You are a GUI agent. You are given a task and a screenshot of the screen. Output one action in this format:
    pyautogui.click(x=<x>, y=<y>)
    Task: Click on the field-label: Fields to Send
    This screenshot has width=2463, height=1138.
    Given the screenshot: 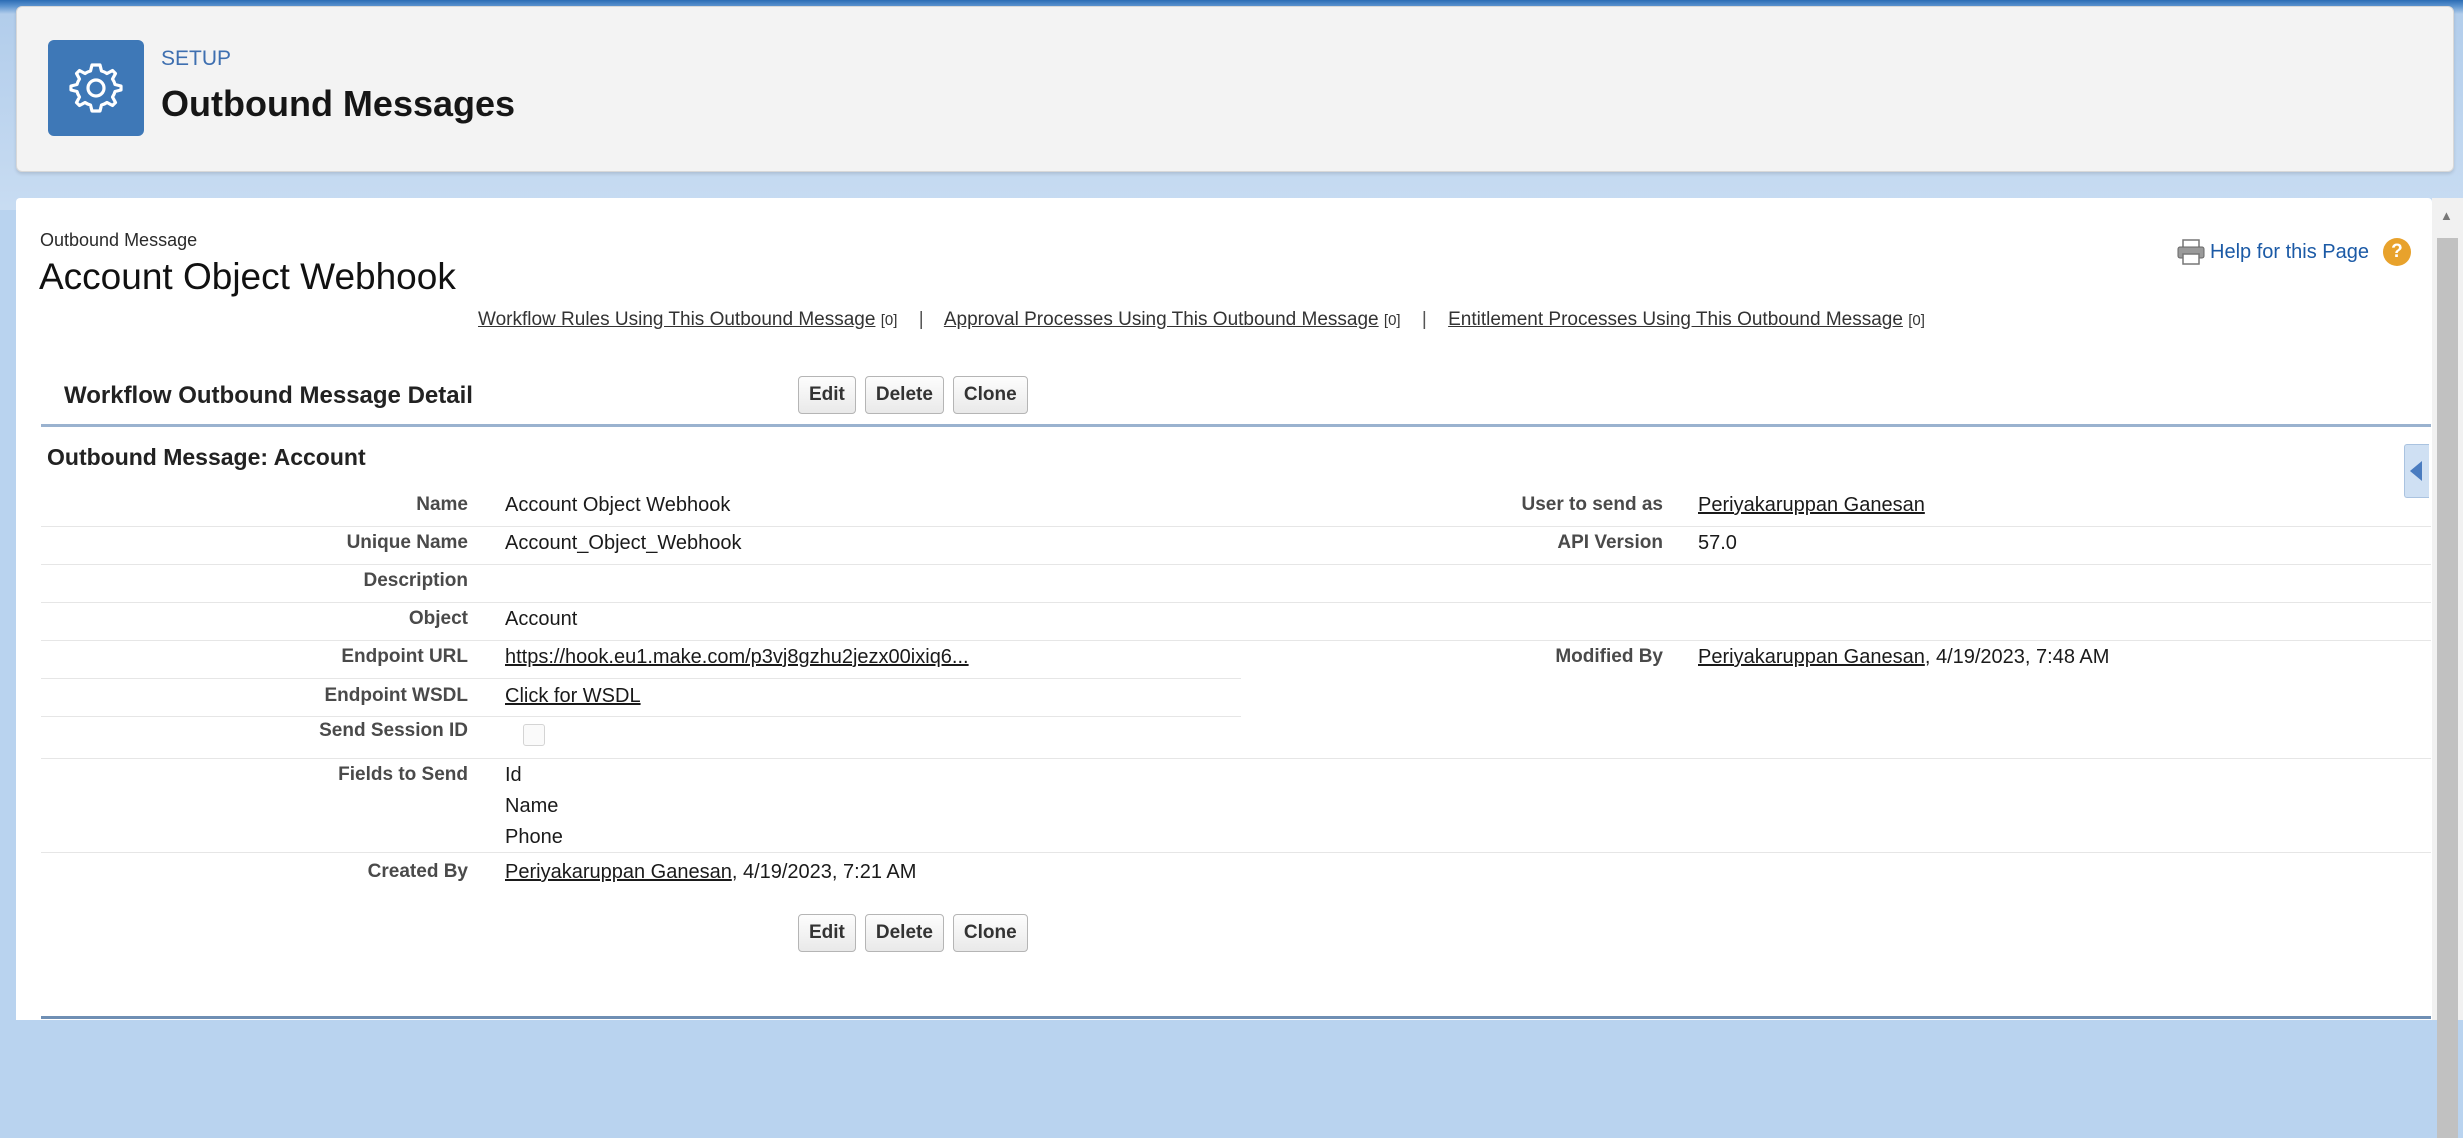 What is the action you would take?
    pyautogui.click(x=403, y=774)
    